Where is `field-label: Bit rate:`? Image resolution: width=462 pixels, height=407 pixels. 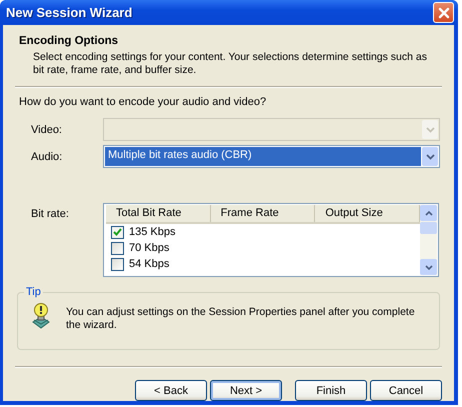
field-label: Bit rate: is located at coordinates (50, 213).